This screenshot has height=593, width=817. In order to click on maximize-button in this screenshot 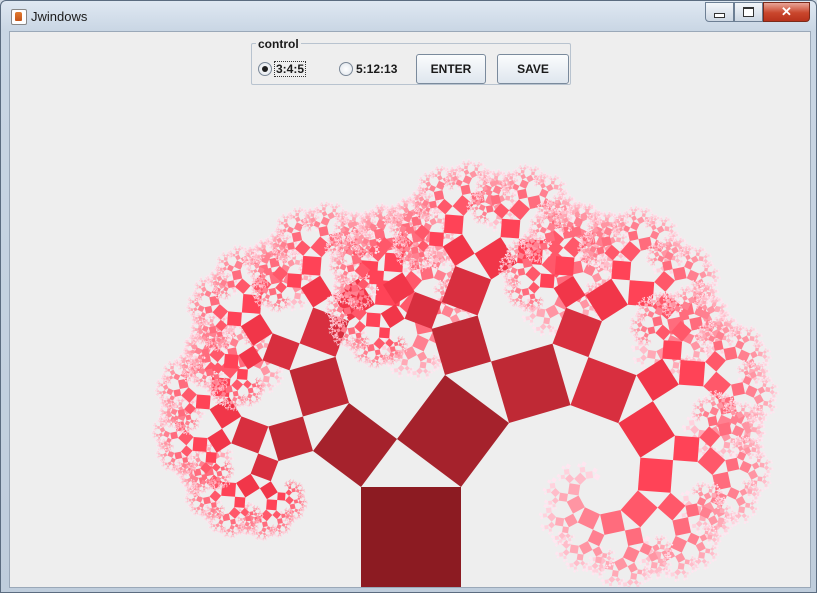, I will do `click(748, 12)`.